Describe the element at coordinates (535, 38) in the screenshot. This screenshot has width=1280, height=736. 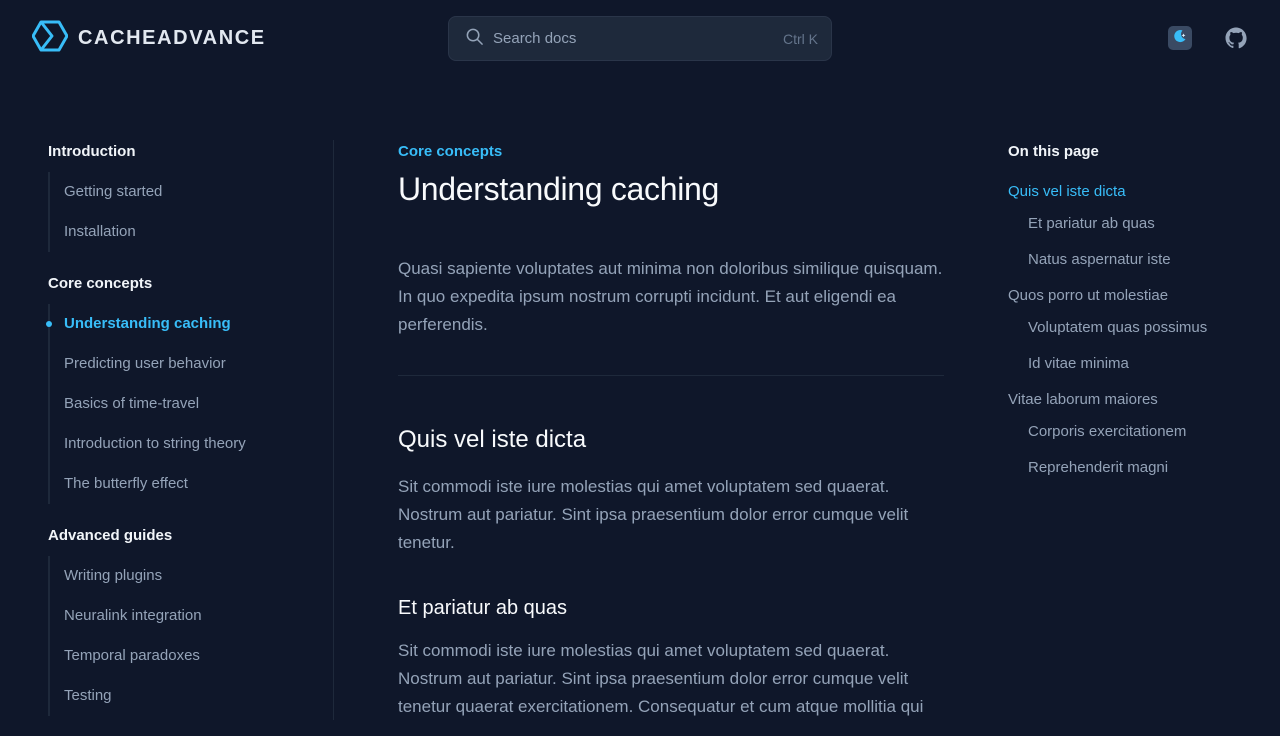
I see `search-placeholder: Search docs` at that location.